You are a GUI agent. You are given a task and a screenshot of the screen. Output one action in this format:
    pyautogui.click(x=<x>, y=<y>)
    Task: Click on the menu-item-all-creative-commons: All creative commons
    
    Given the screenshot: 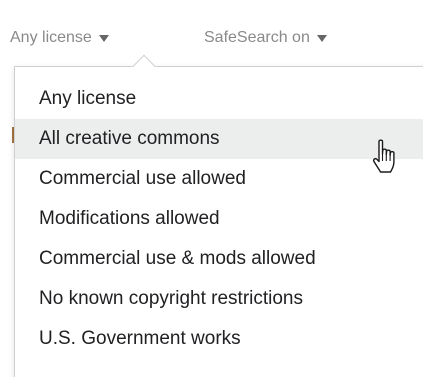 What is the action you would take?
    pyautogui.click(x=219, y=139)
    